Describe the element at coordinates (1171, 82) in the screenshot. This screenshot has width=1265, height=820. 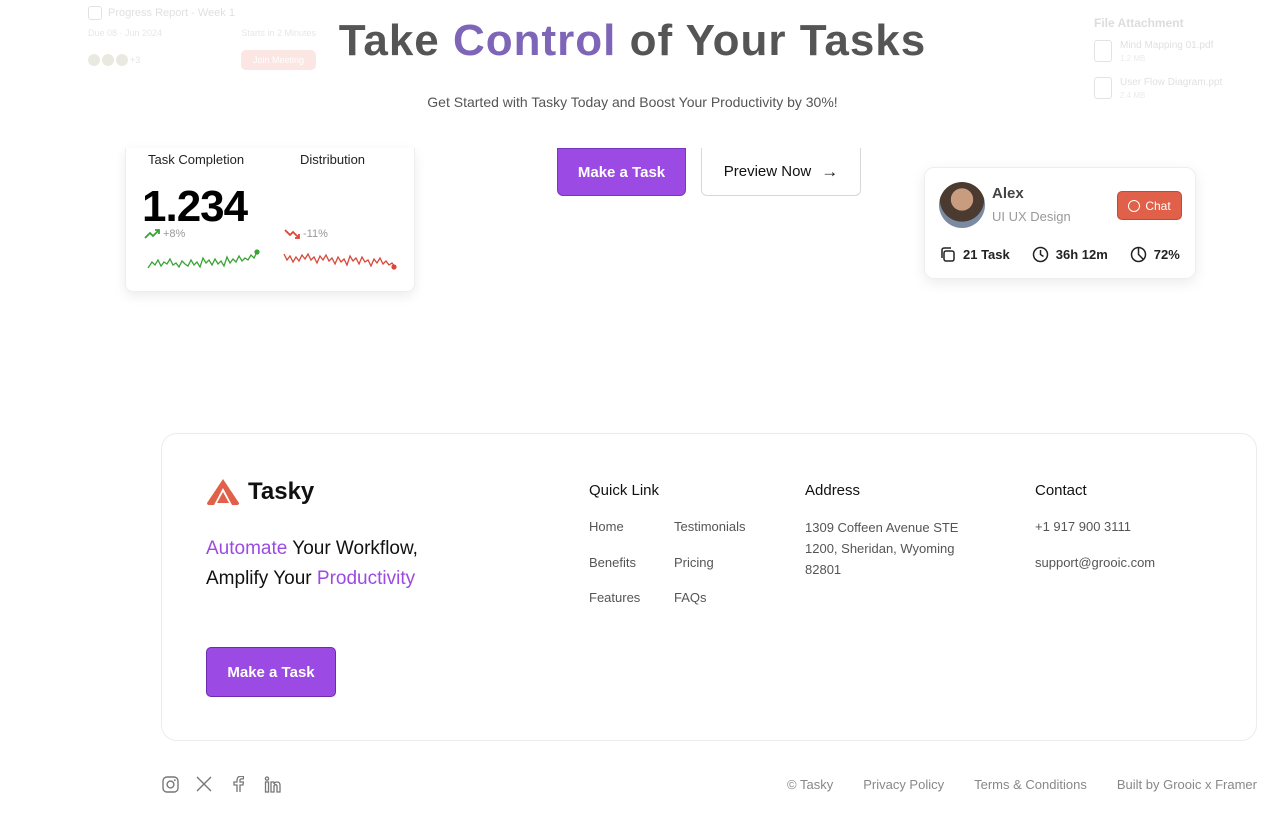
I see `file-name: User Flow Diagram.ppt` at that location.